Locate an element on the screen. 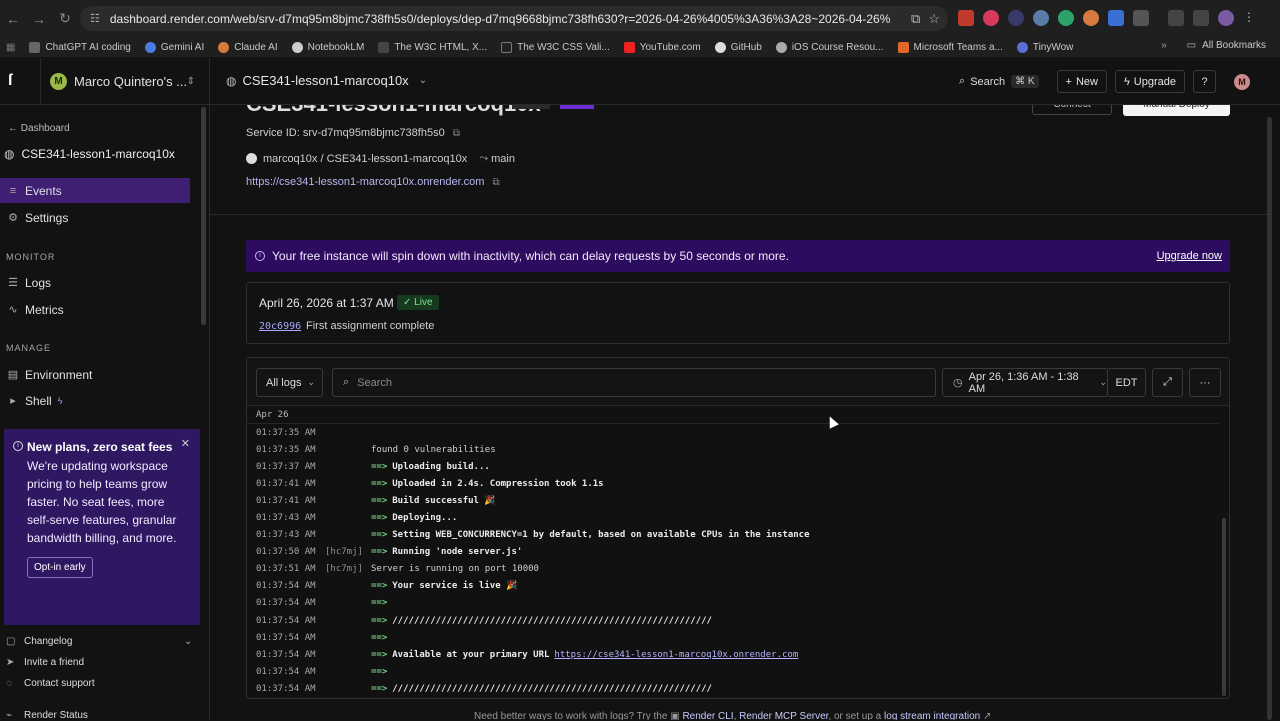 The height and width of the screenshot is (721, 1280). connect-button: Connect is located at coordinates (1072, 110).